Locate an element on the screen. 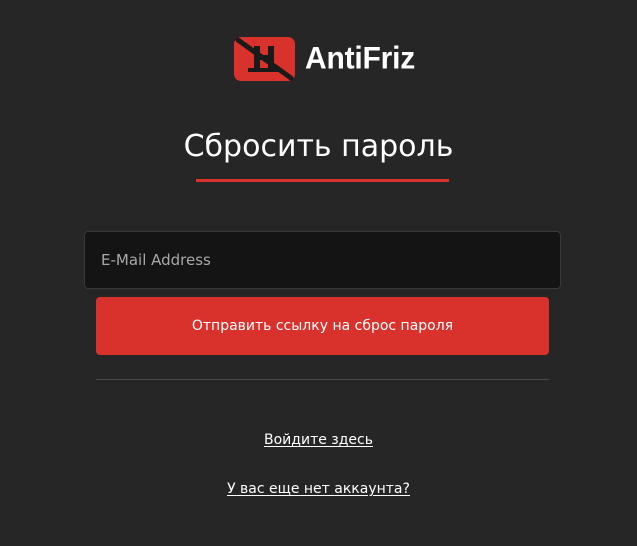 The width and height of the screenshot is (637, 546). register-link-row: У вас еще нет аккаунта? is located at coordinates (318, 489).